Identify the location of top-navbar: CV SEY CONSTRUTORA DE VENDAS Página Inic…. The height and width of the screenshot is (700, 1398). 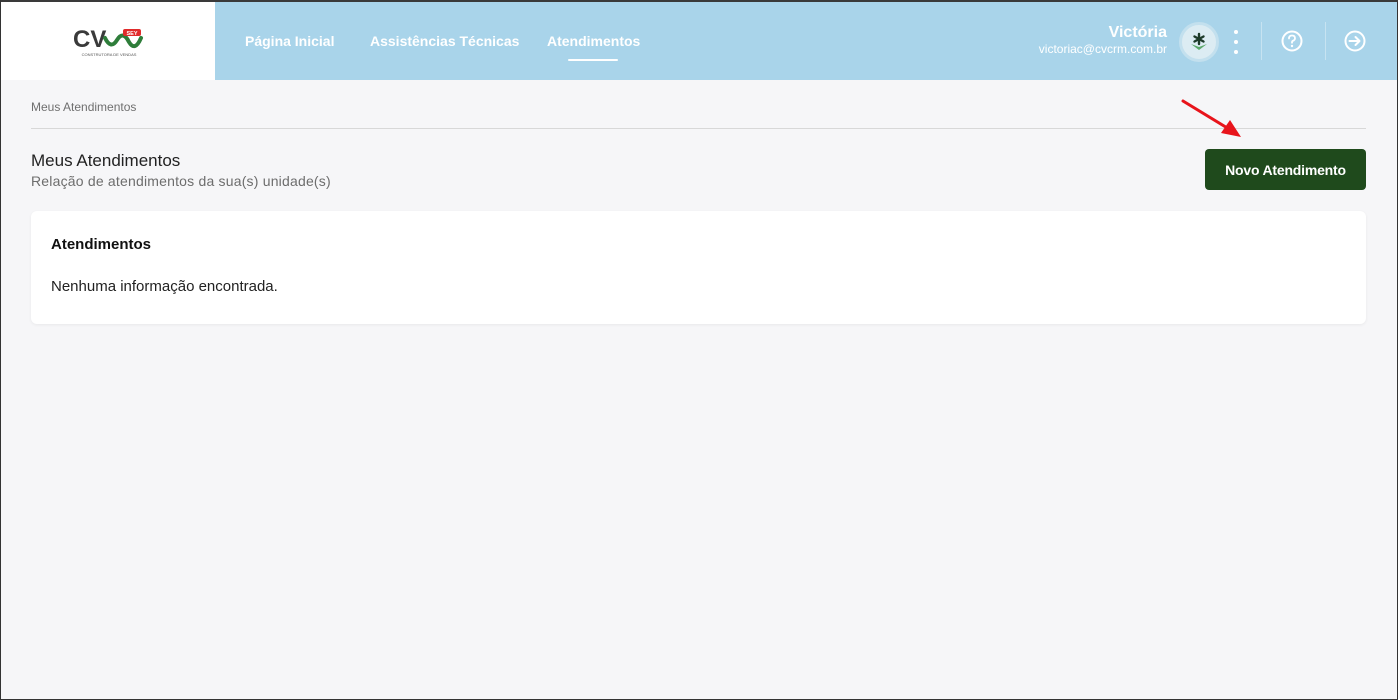
(699, 41).